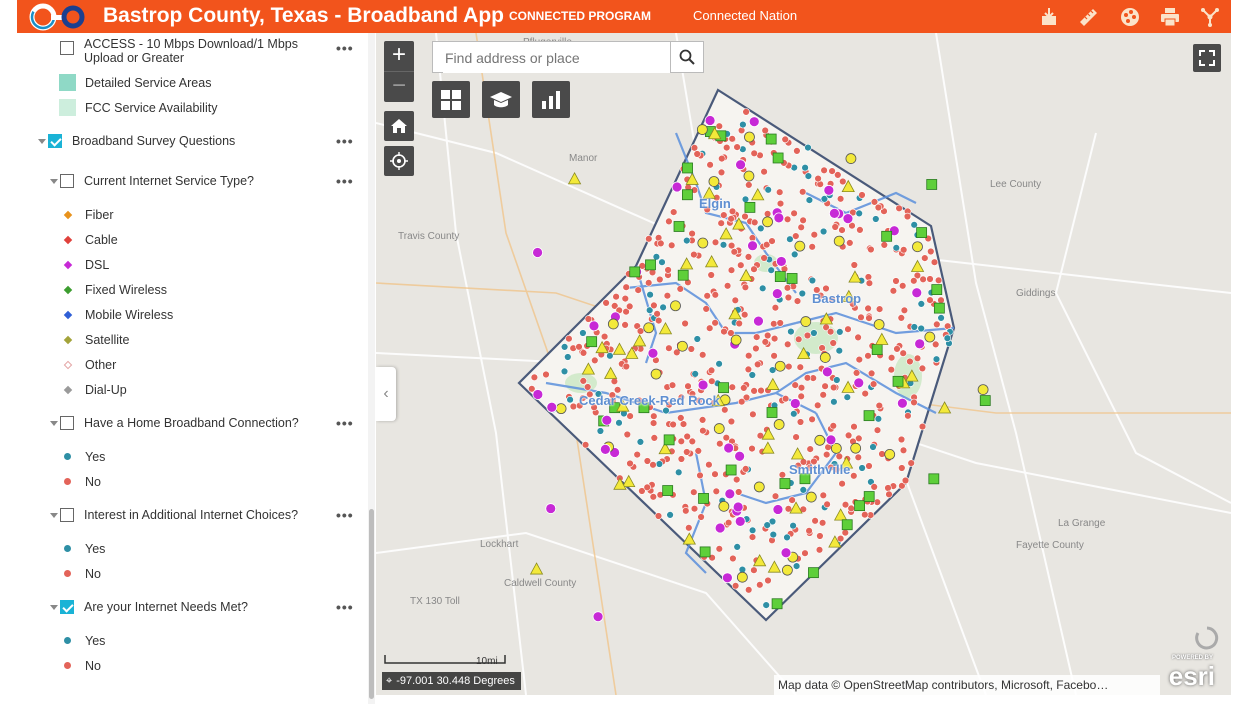  I want to click on coordinate-readout: ⌖ -97.001 30.448 Degrees, so click(451, 681).